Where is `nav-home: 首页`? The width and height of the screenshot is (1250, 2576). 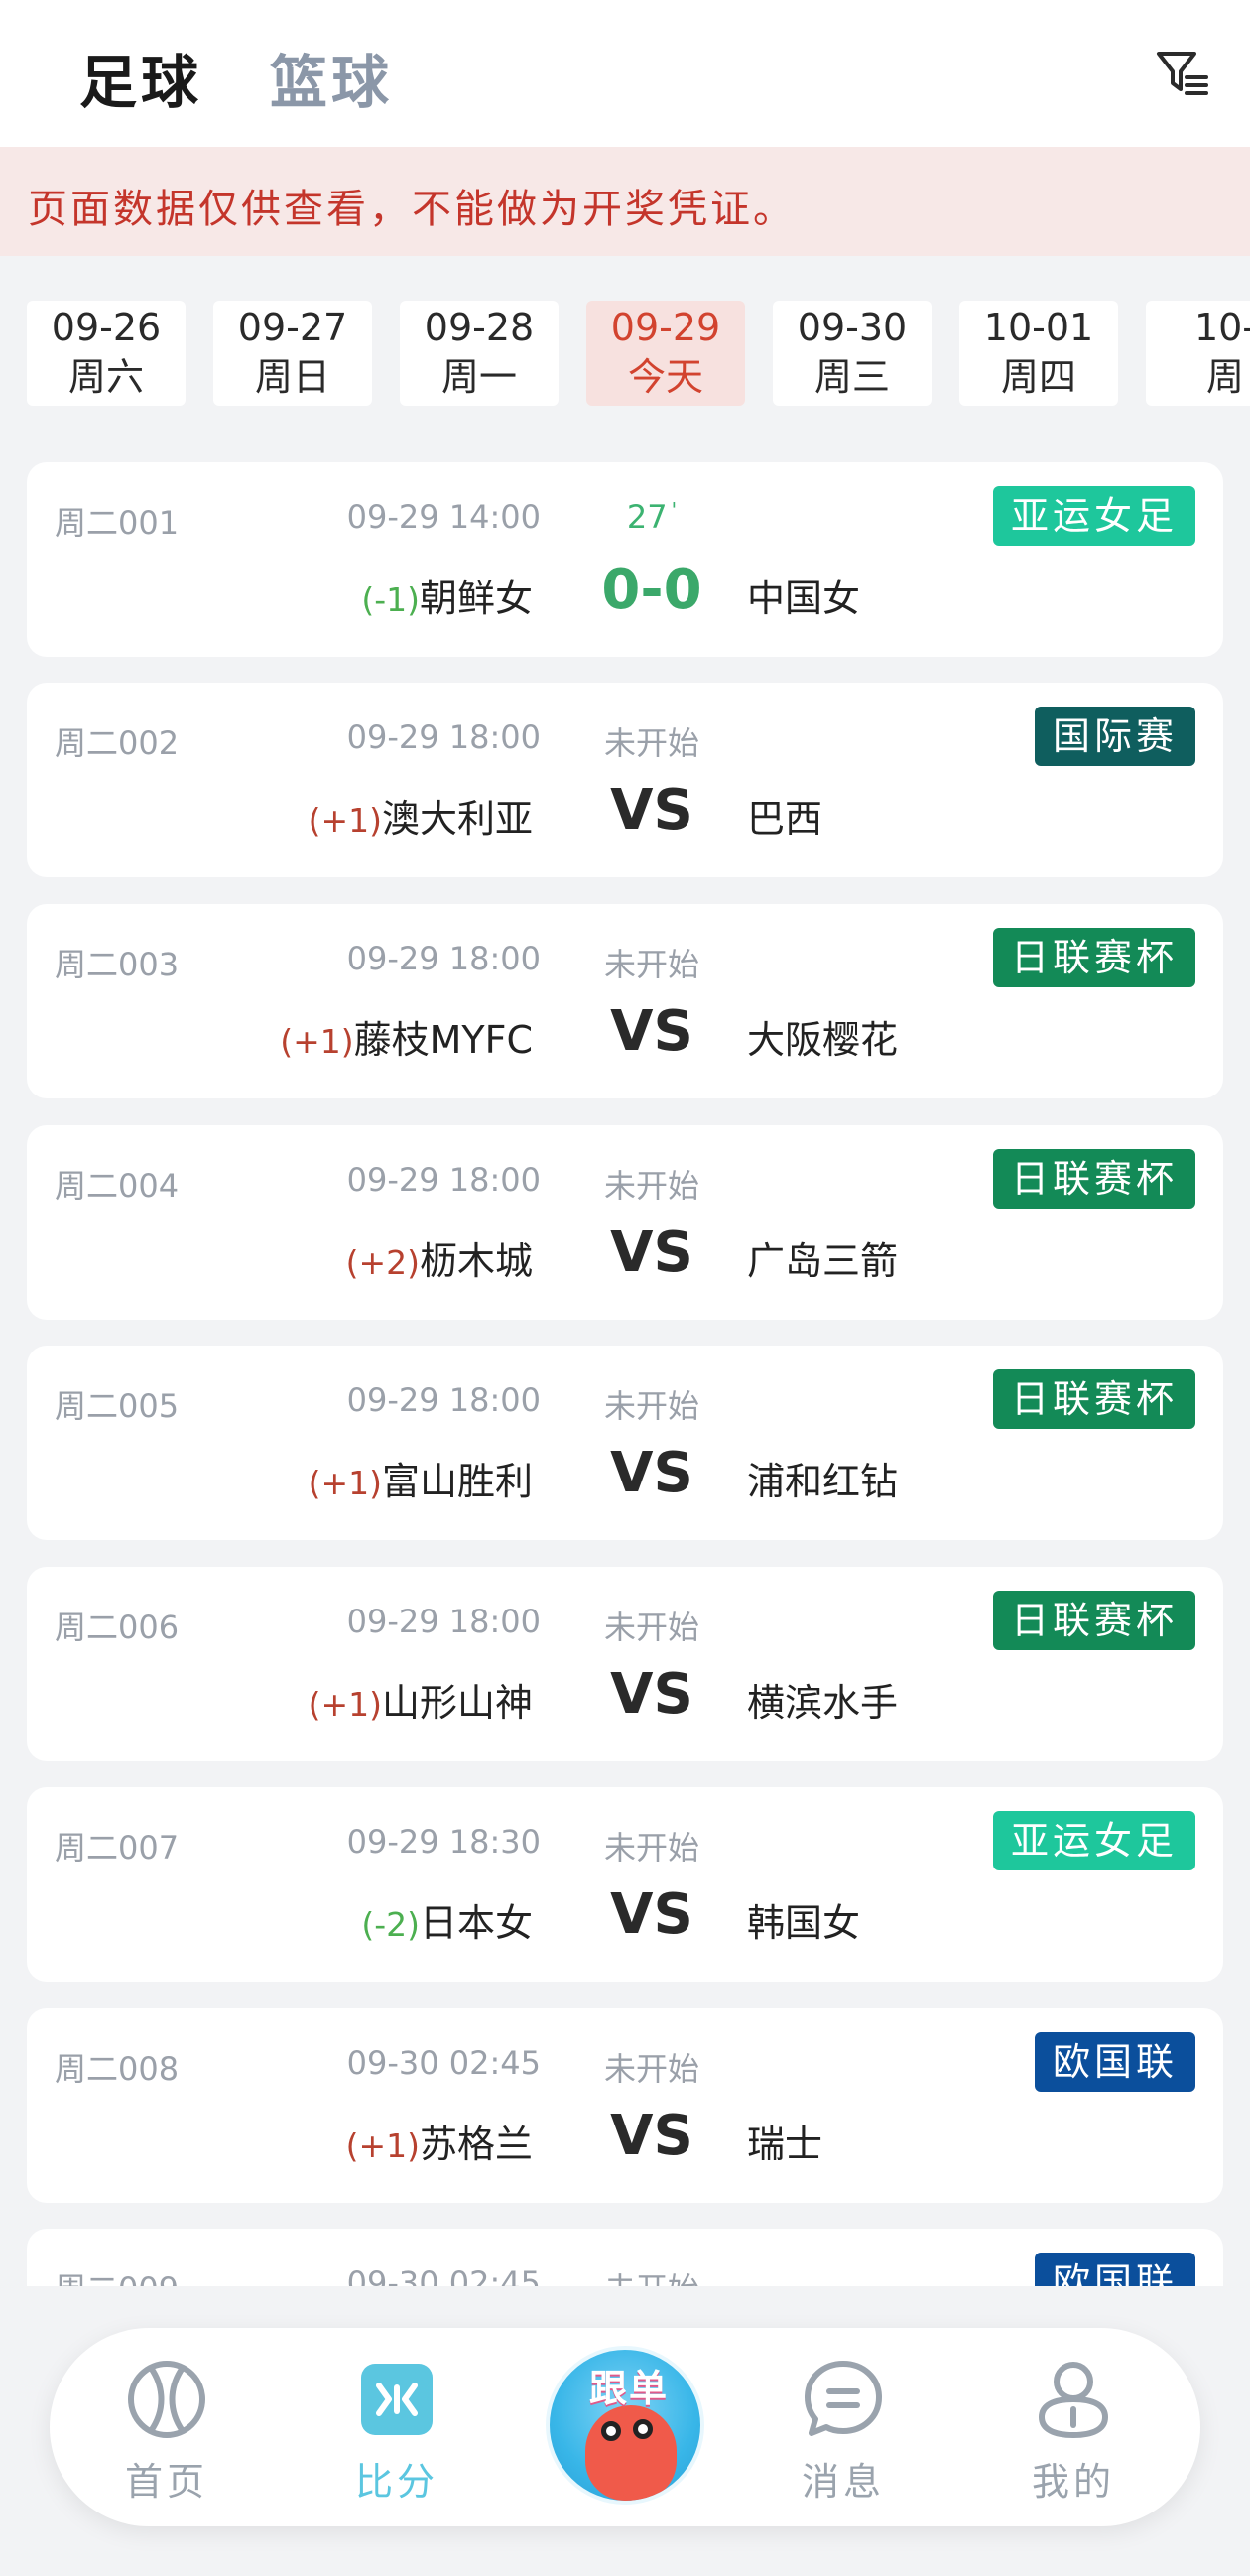
nav-home: 首页 is located at coordinates (166, 2432).